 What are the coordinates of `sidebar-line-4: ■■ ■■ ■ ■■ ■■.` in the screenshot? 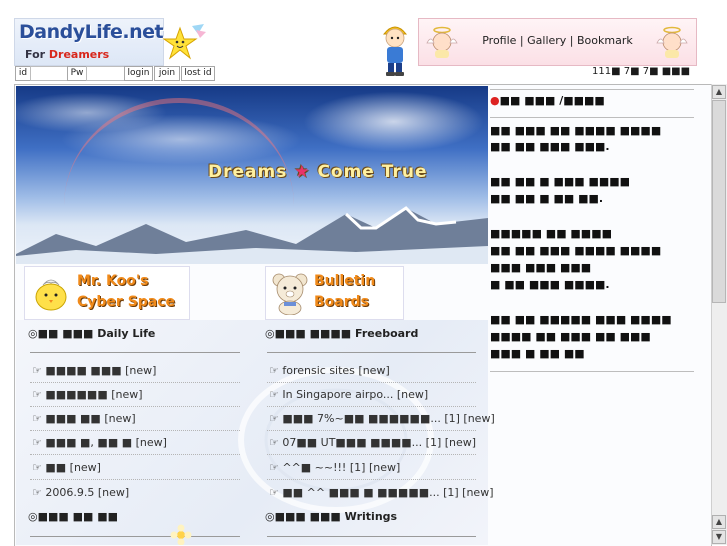 It's located at (547, 198).